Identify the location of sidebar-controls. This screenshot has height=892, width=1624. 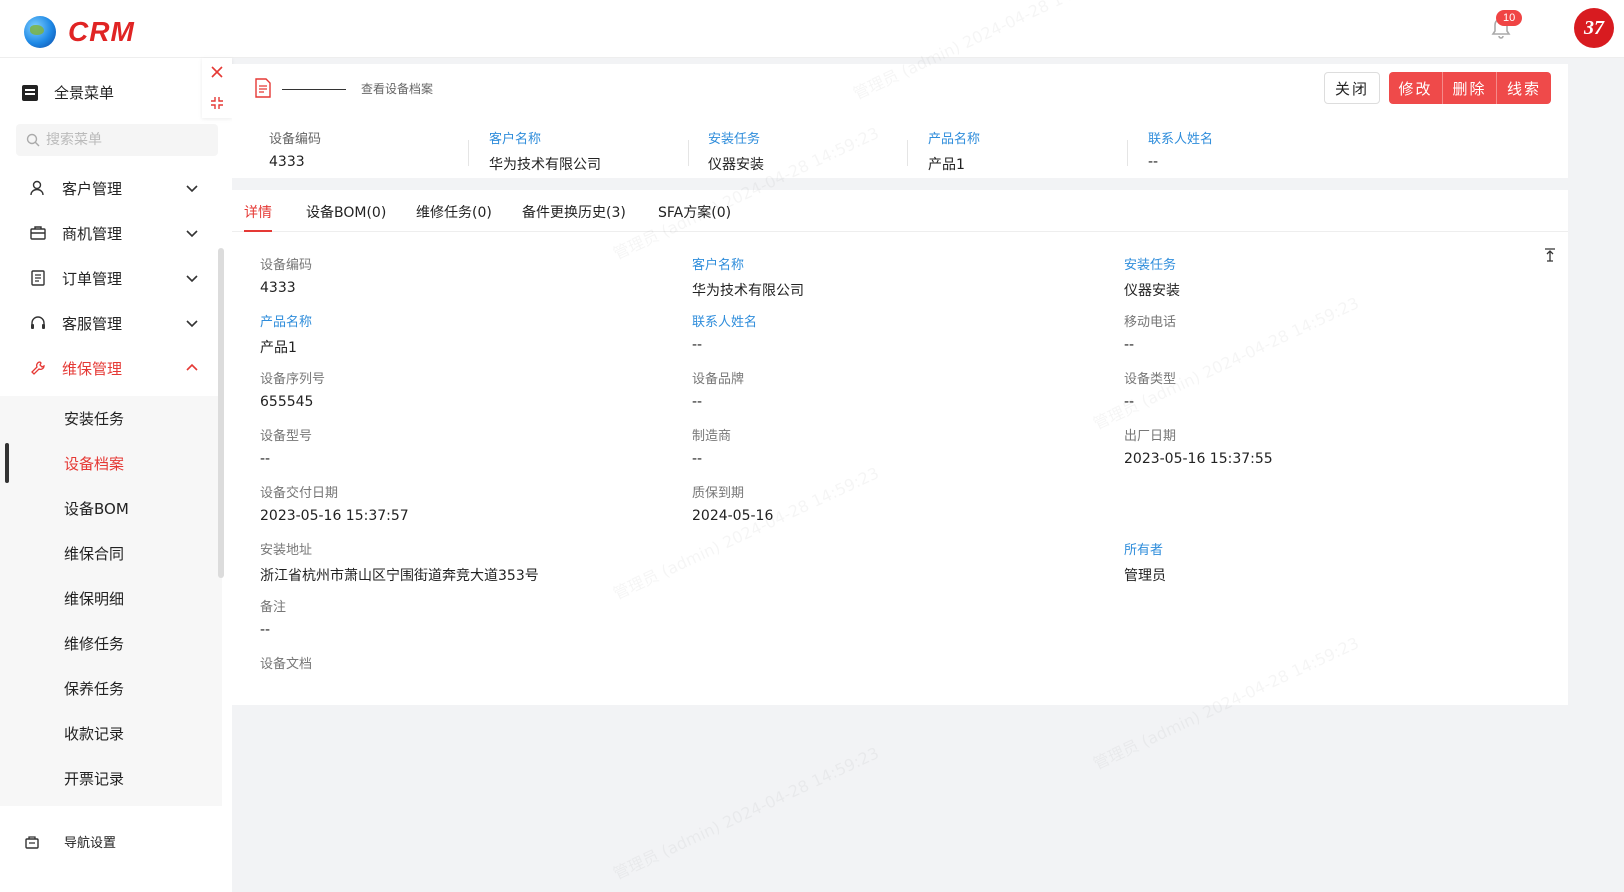
(217, 88).